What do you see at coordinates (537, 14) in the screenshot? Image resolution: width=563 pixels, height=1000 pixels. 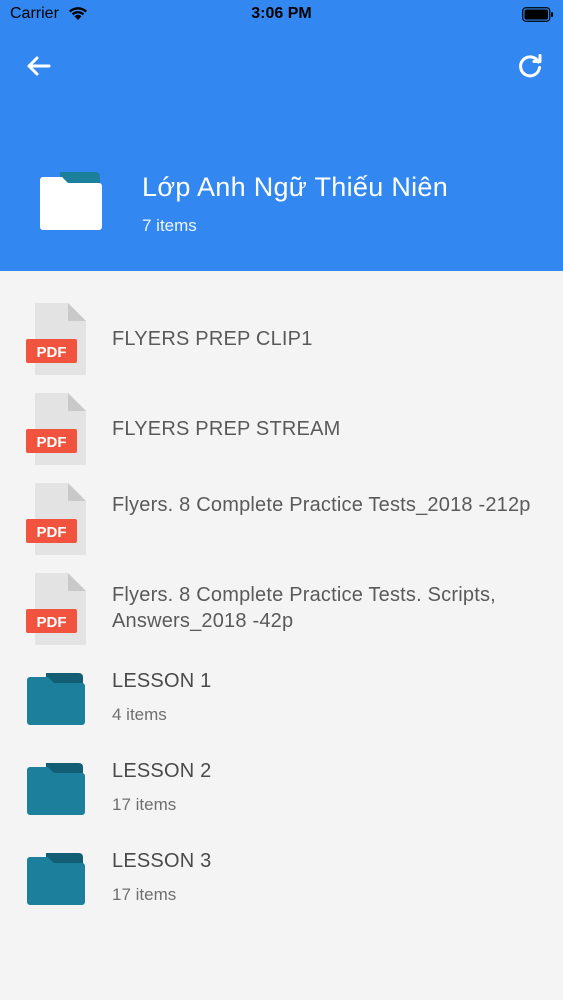 I see `battery-icon` at bounding box center [537, 14].